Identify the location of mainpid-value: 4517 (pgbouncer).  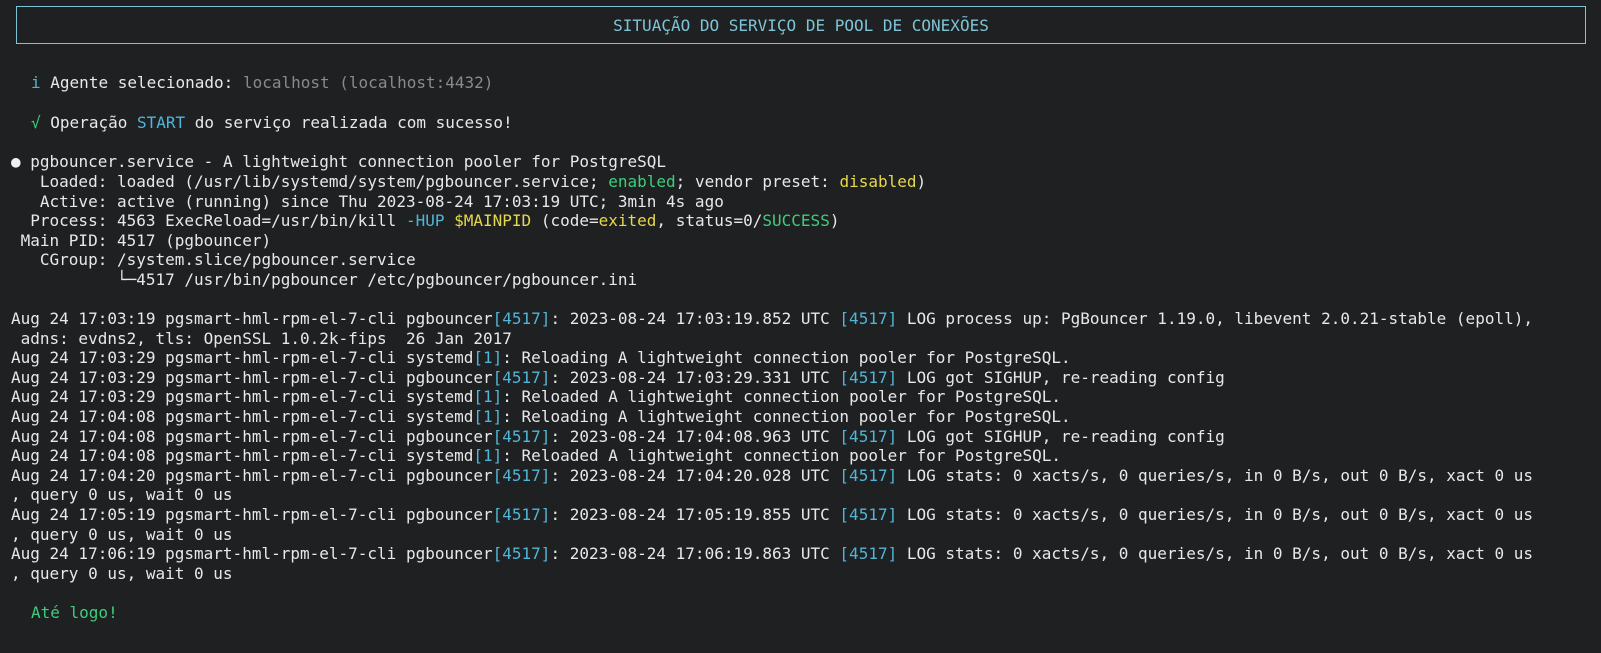
(189, 240).